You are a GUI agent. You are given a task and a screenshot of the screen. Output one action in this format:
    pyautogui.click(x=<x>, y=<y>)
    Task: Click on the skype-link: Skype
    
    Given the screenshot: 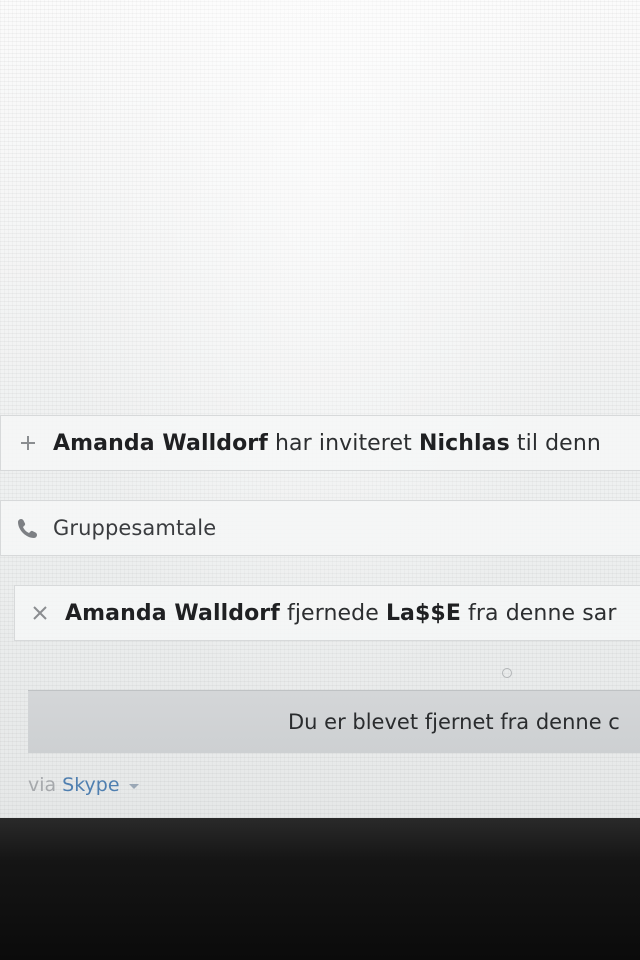 What is the action you would take?
    pyautogui.click(x=90, y=785)
    